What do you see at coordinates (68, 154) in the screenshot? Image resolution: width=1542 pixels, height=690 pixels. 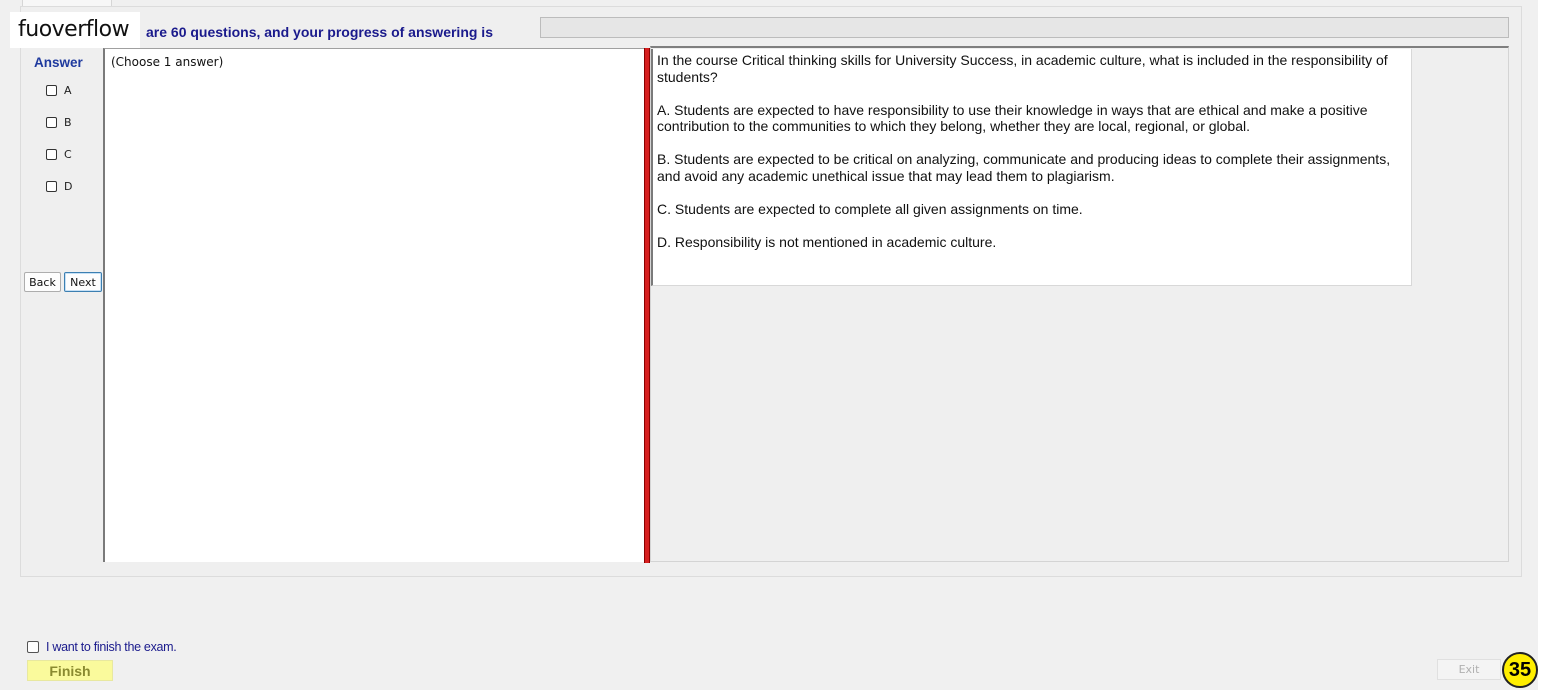 I see `option-label: C` at bounding box center [68, 154].